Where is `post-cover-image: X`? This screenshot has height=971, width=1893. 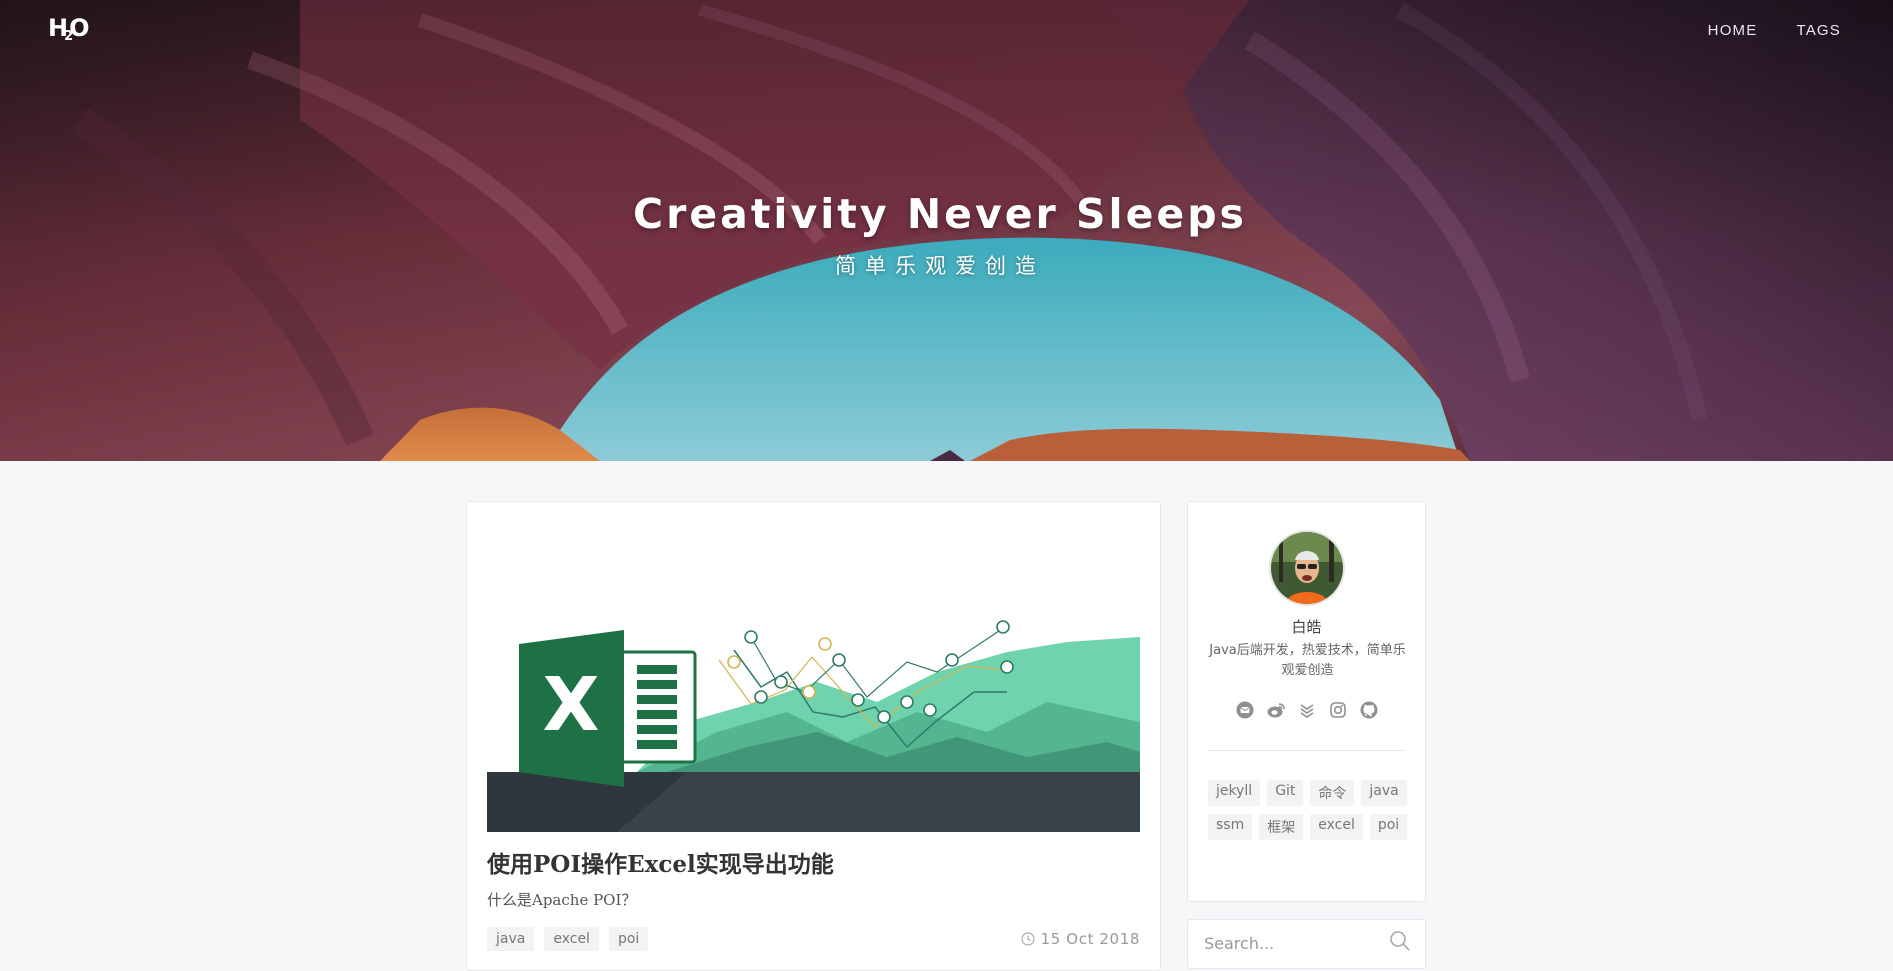 post-cover-image: X is located at coordinates (813, 682).